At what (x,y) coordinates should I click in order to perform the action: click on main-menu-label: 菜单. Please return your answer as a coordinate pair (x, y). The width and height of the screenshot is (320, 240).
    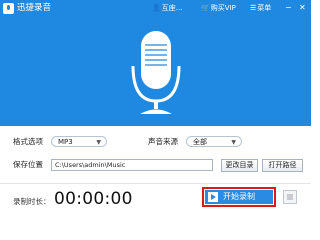
    Looking at the image, I should click on (264, 8).